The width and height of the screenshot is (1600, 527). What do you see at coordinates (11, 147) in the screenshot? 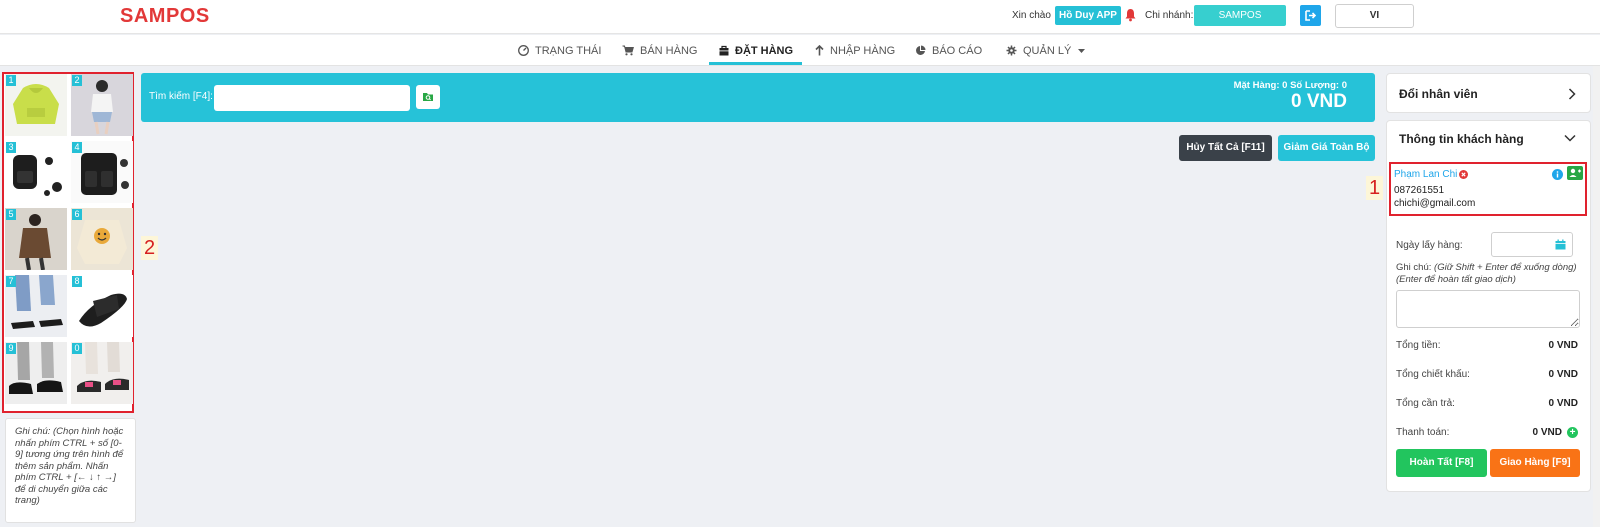
I see `product-number: 3` at bounding box center [11, 147].